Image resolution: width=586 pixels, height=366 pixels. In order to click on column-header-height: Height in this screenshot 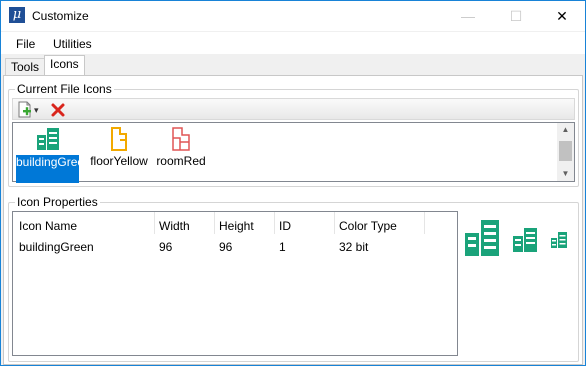, I will do `click(236, 226)`.